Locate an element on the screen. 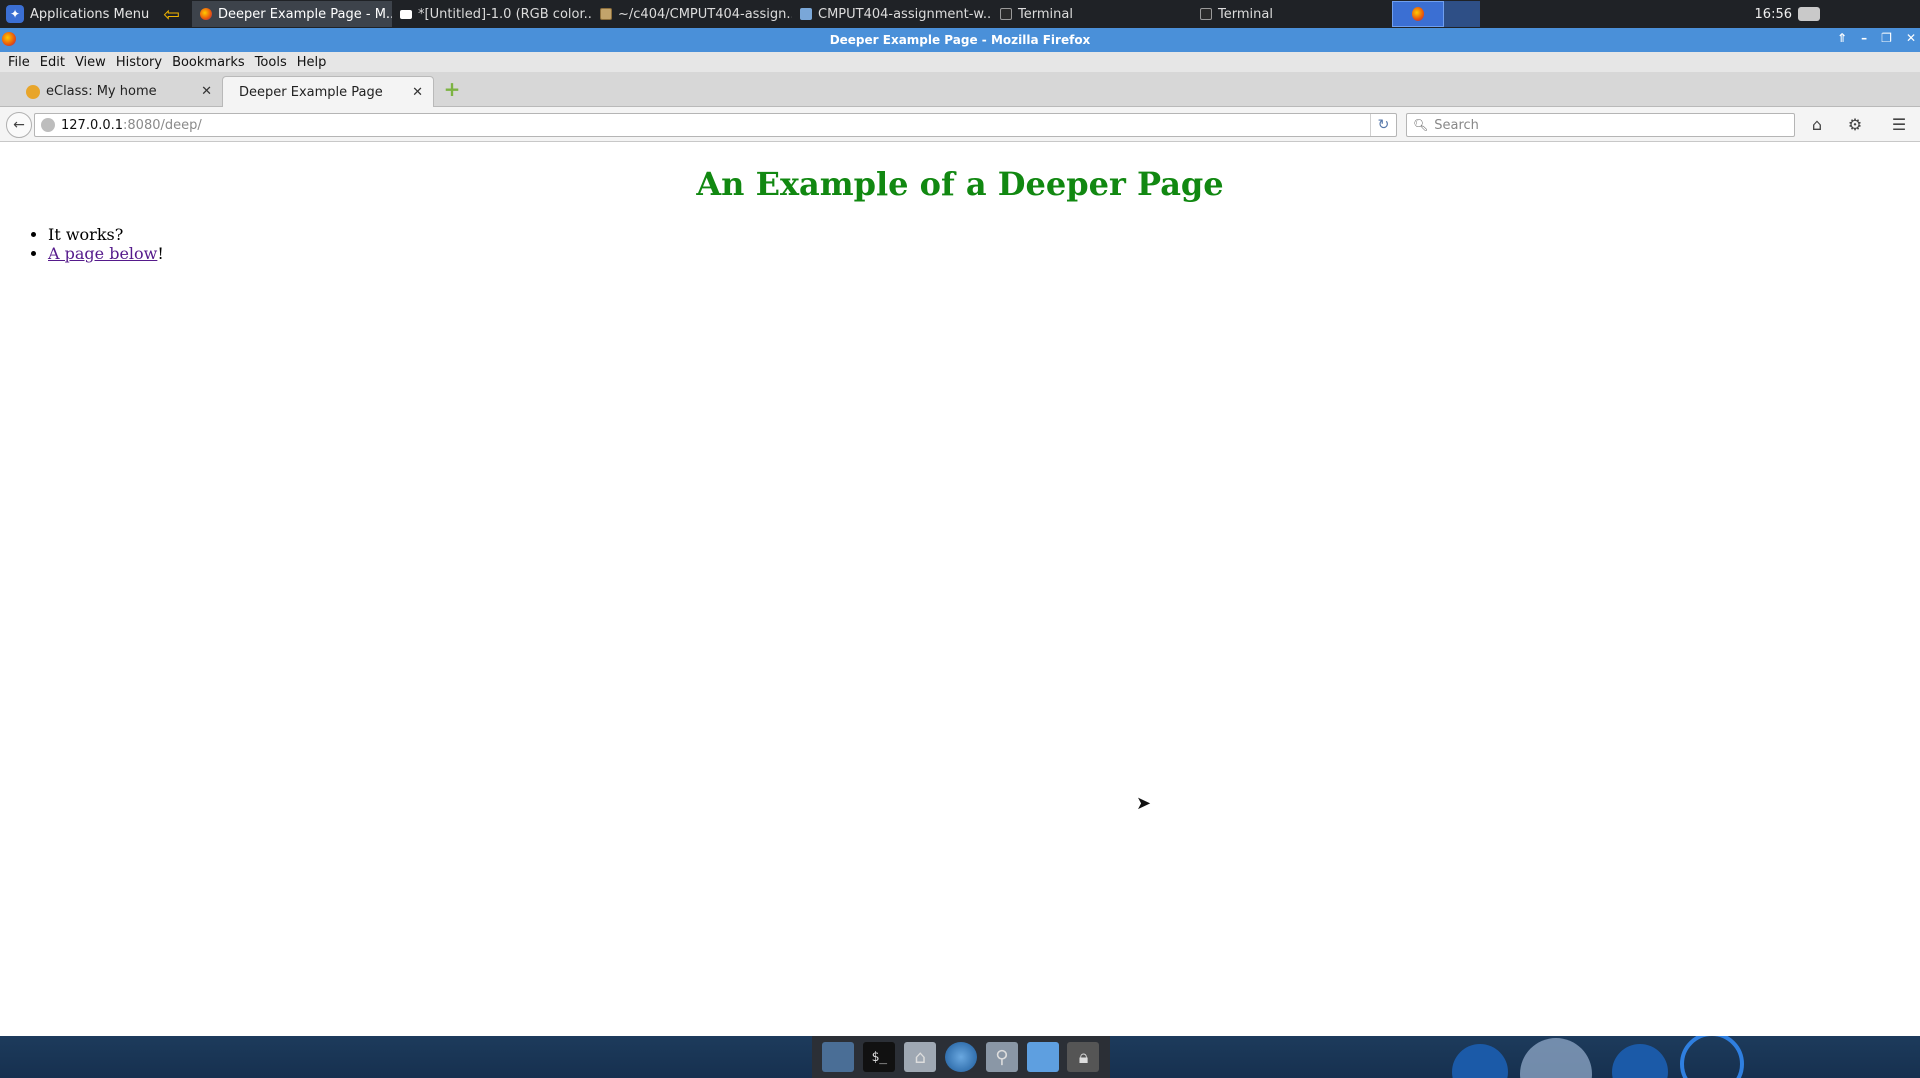  navigation-bar: ← 127.0.0.1:8080/deep/ ↻ 🔍︎ Search ⌂ ⚙ ☰ is located at coordinates (960, 124).